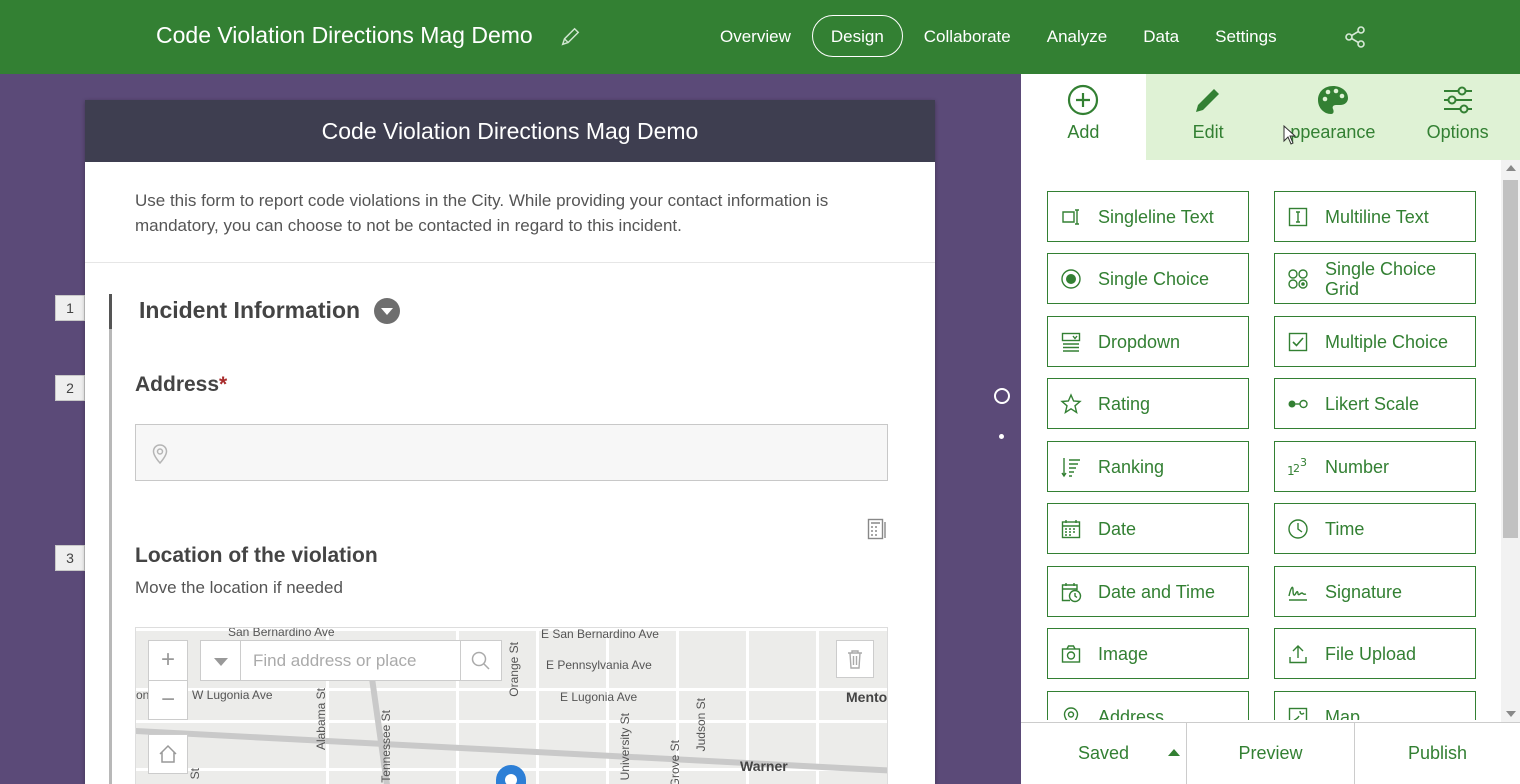 Image resolution: width=1520 pixels, height=784 pixels. I want to click on map-label: Alabama St, so click(321, 719).